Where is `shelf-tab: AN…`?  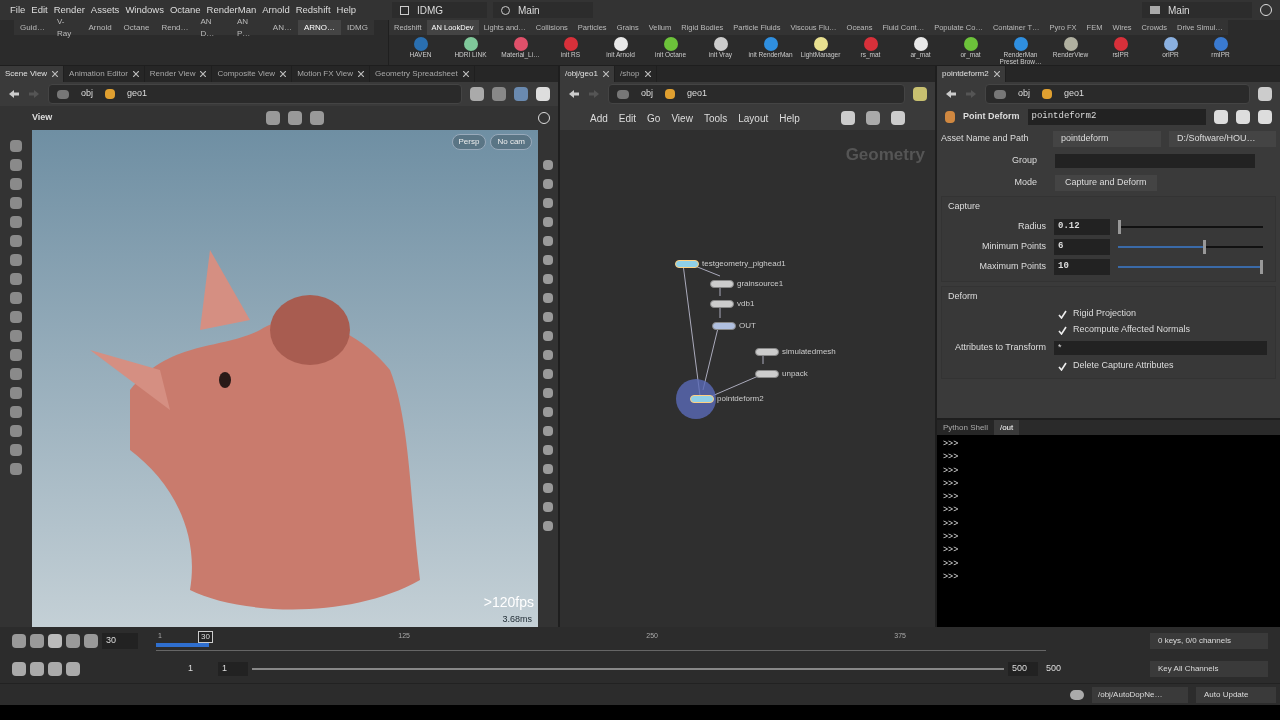
shelf-tab: AN… is located at coordinates (282, 27).